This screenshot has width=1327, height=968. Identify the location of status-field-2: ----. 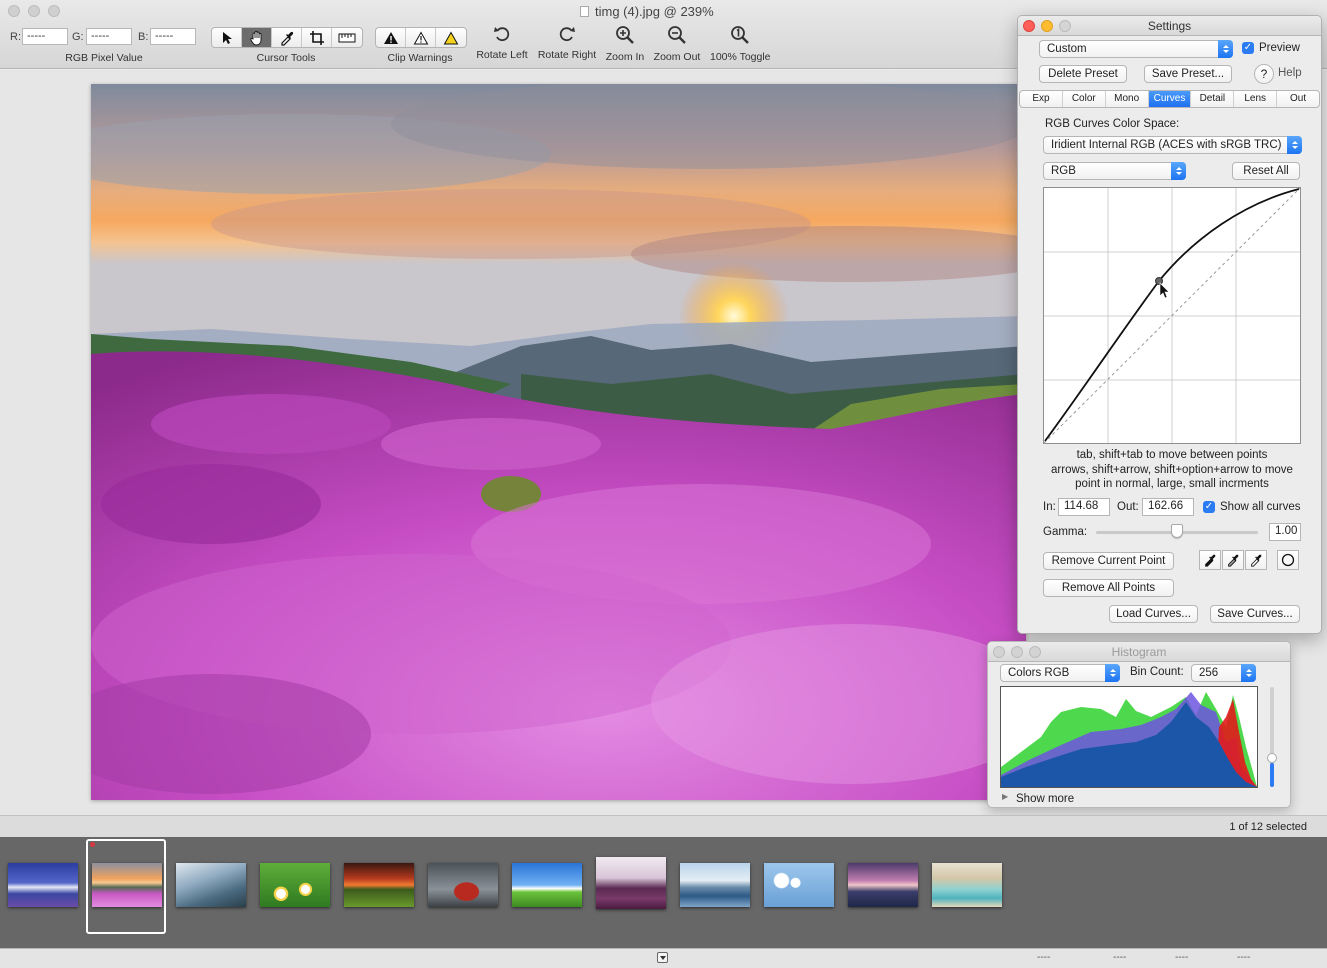
(1120, 957).